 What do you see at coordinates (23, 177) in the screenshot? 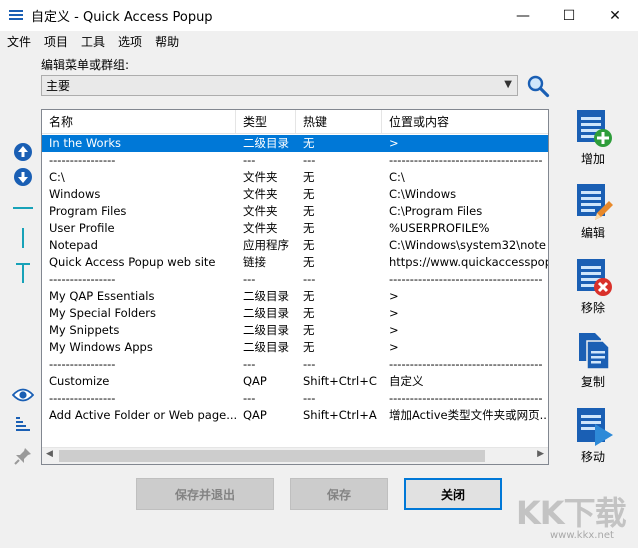
I see `move-down-button` at bounding box center [23, 177].